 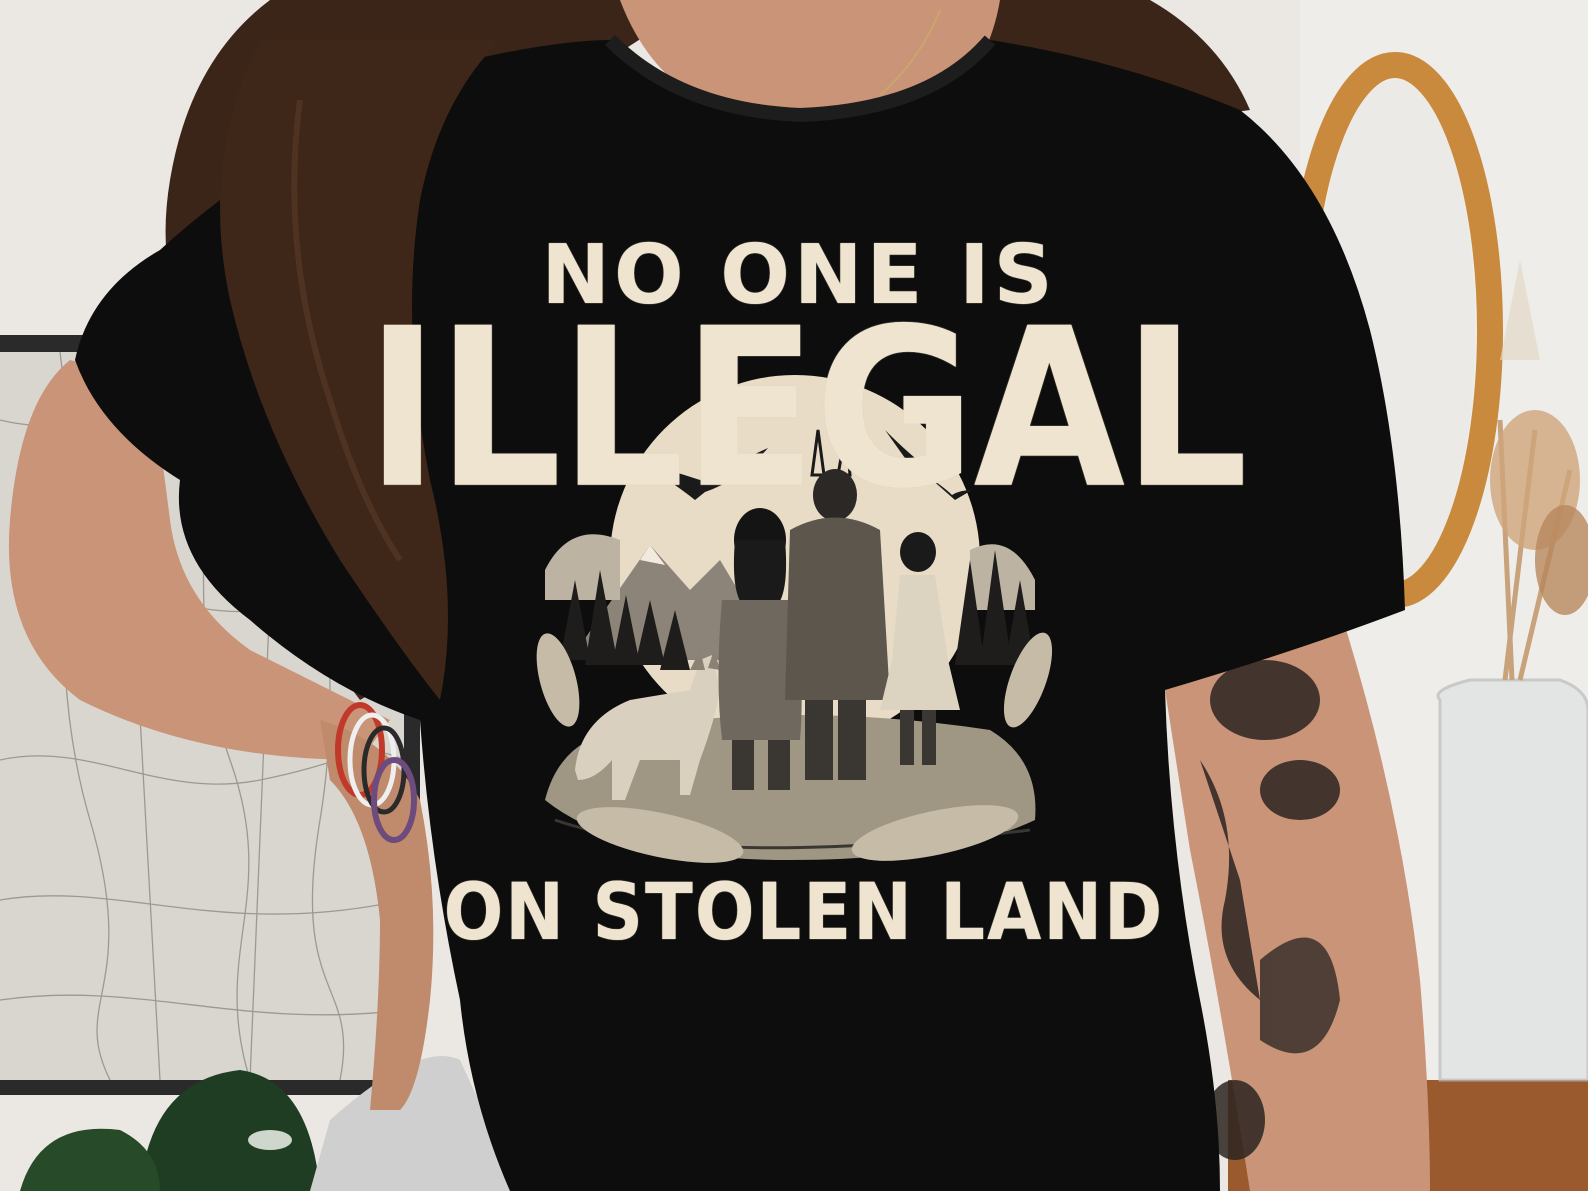 What do you see at coordinates (806, 410) in the screenshot?
I see `shirt-print-headline: ILLEGAL` at bounding box center [806, 410].